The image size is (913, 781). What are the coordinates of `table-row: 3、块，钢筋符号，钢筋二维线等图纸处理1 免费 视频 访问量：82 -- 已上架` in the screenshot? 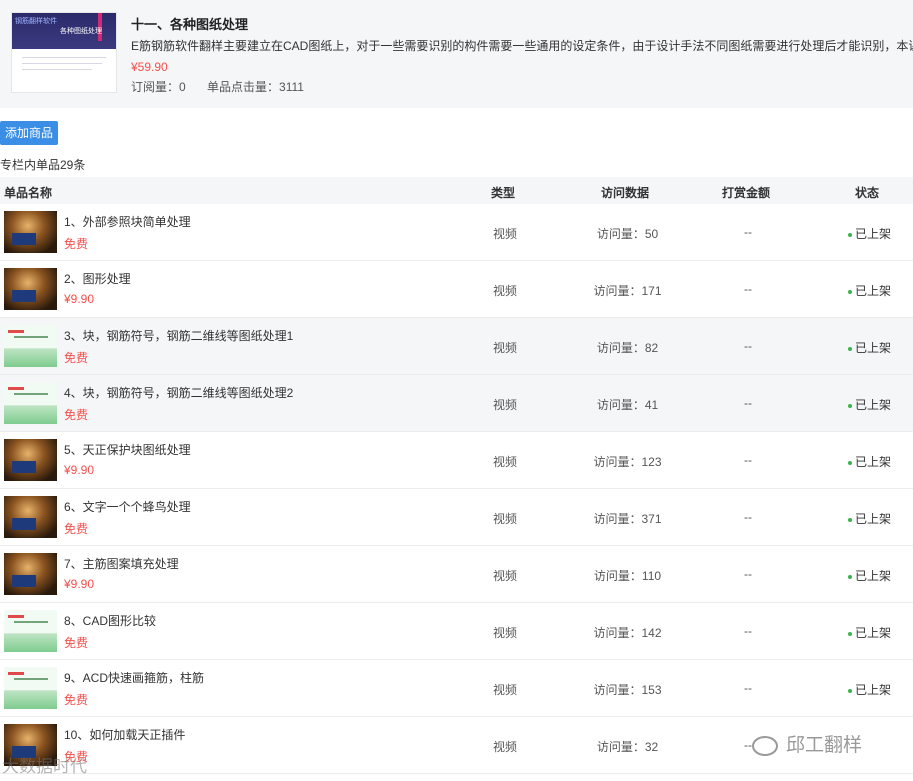 It's located at (456, 346).